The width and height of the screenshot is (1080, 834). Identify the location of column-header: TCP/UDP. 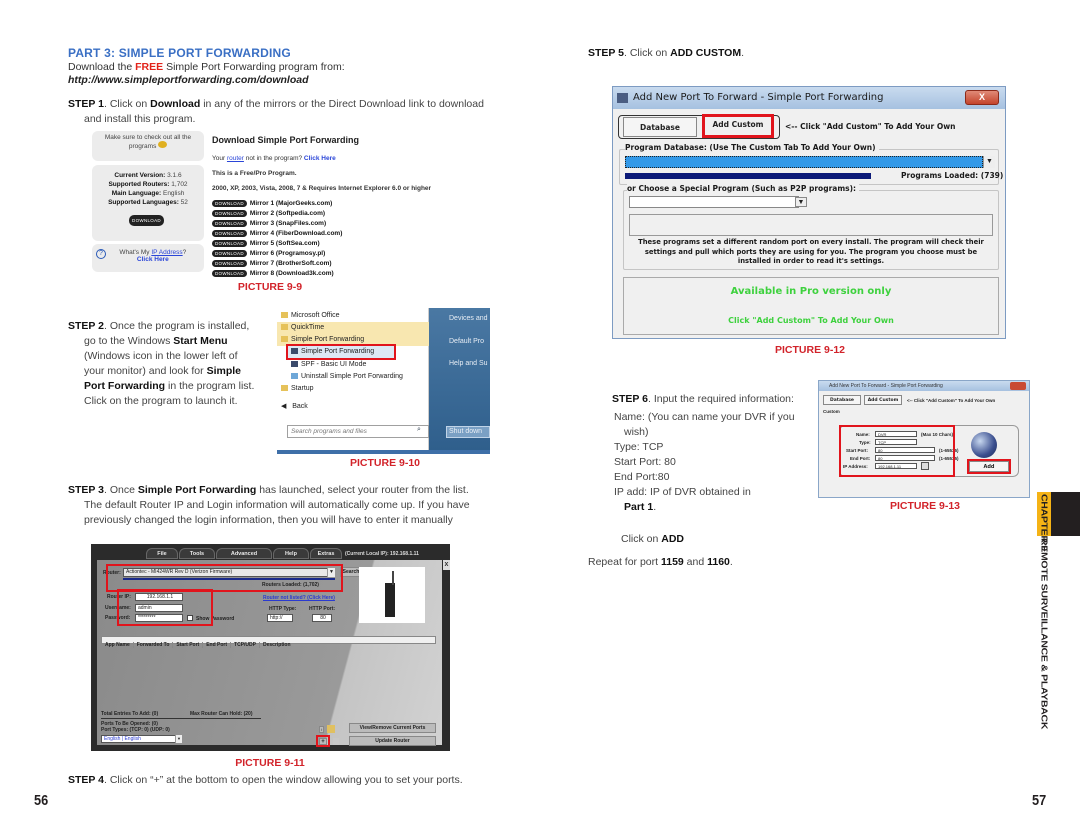
(245, 645).